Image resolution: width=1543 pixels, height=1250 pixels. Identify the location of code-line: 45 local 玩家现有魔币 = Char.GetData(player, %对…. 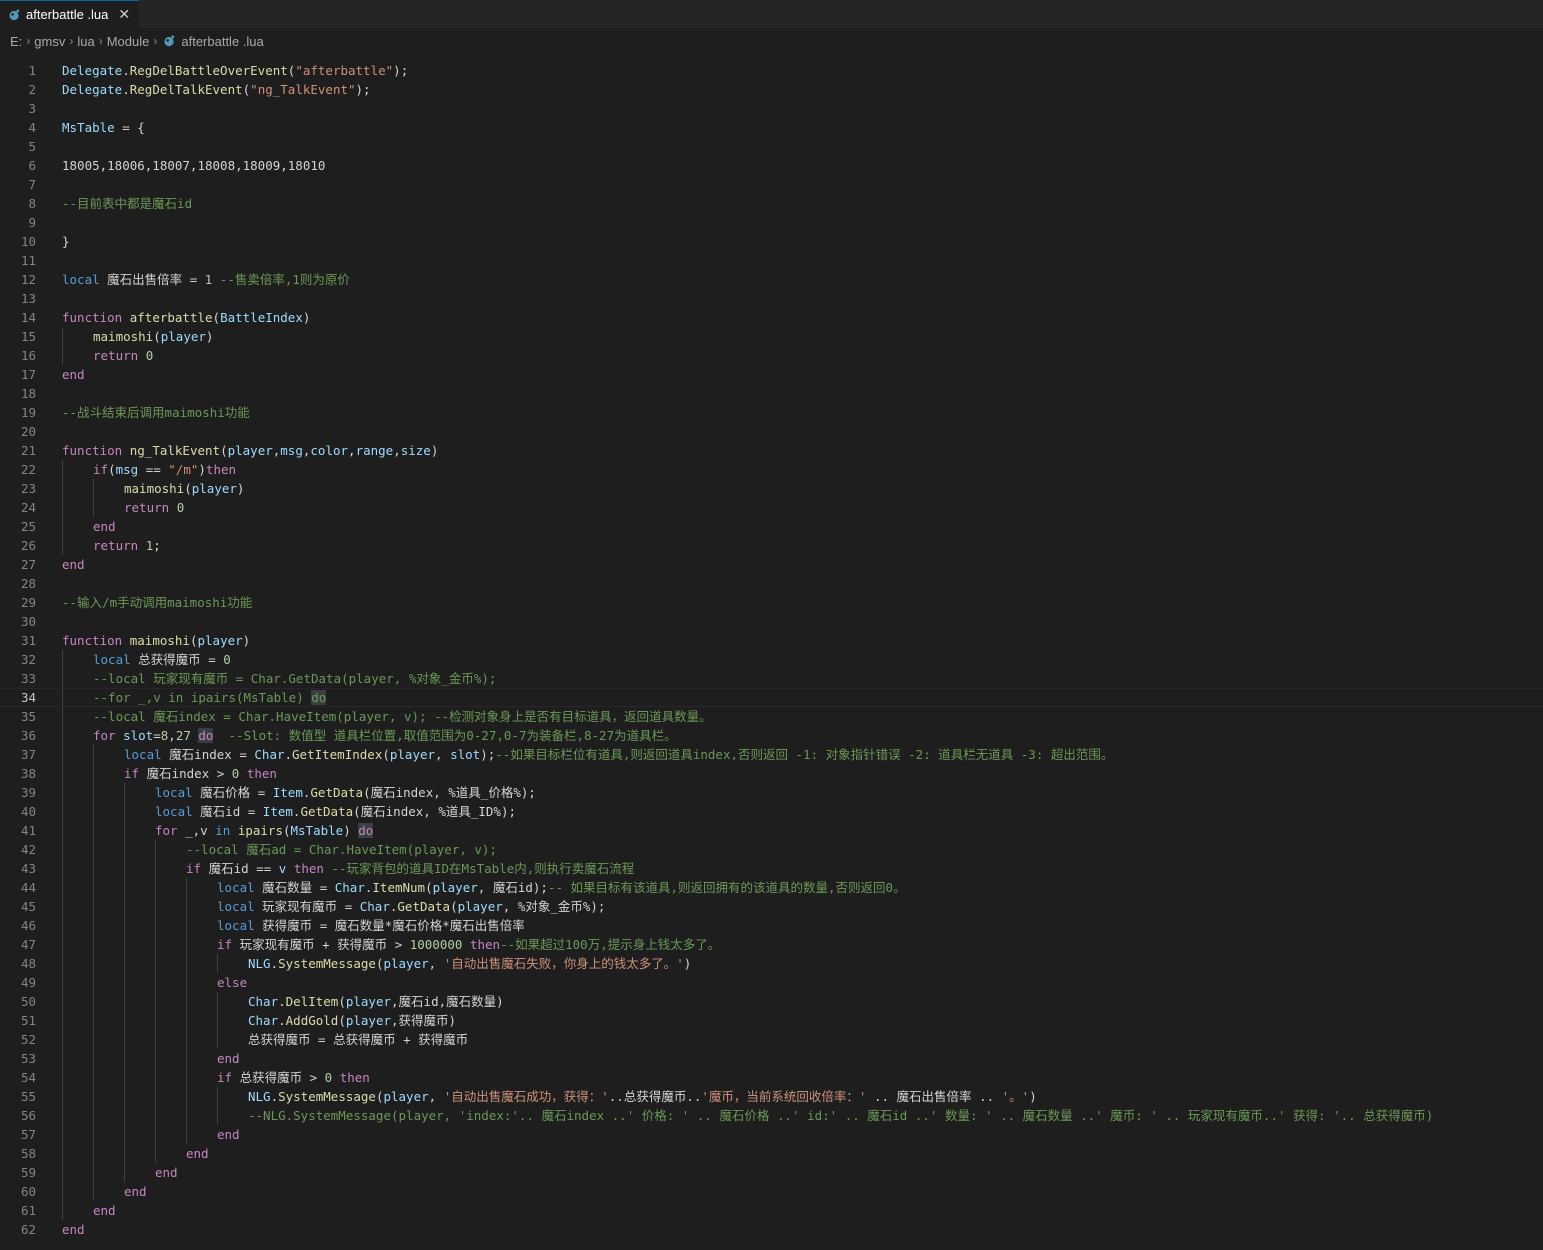
(771, 906).